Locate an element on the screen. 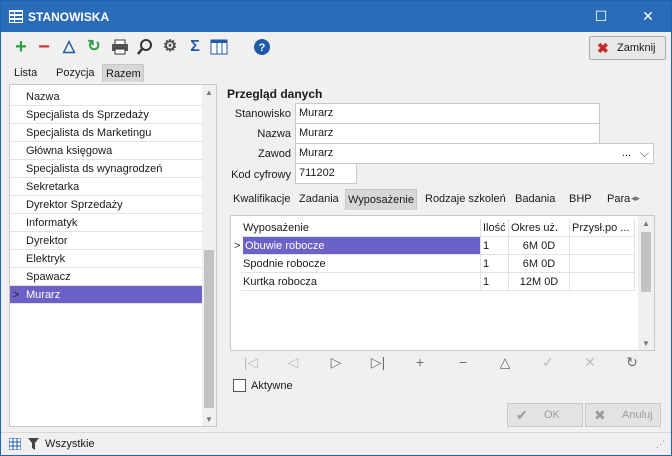  table-scrollbar: ▲ ▼ is located at coordinates (646, 283).